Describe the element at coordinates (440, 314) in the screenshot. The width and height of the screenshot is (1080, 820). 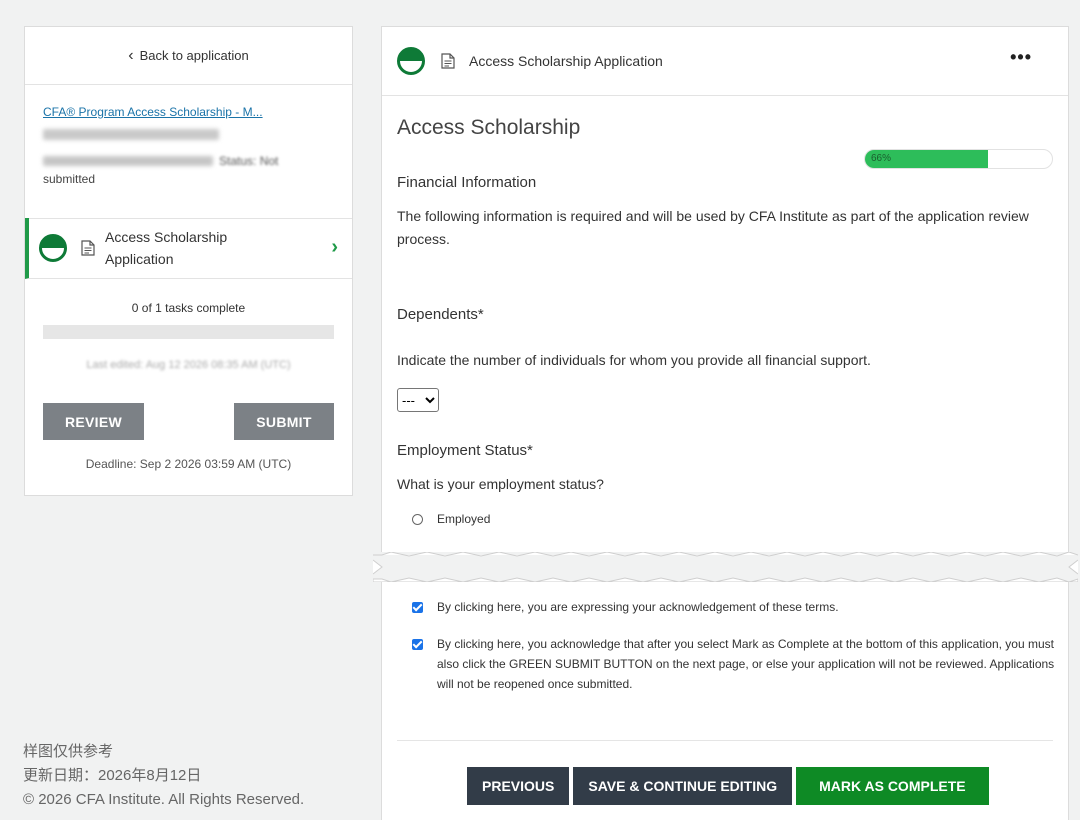
I see `dependents-heading: Dependents*` at that location.